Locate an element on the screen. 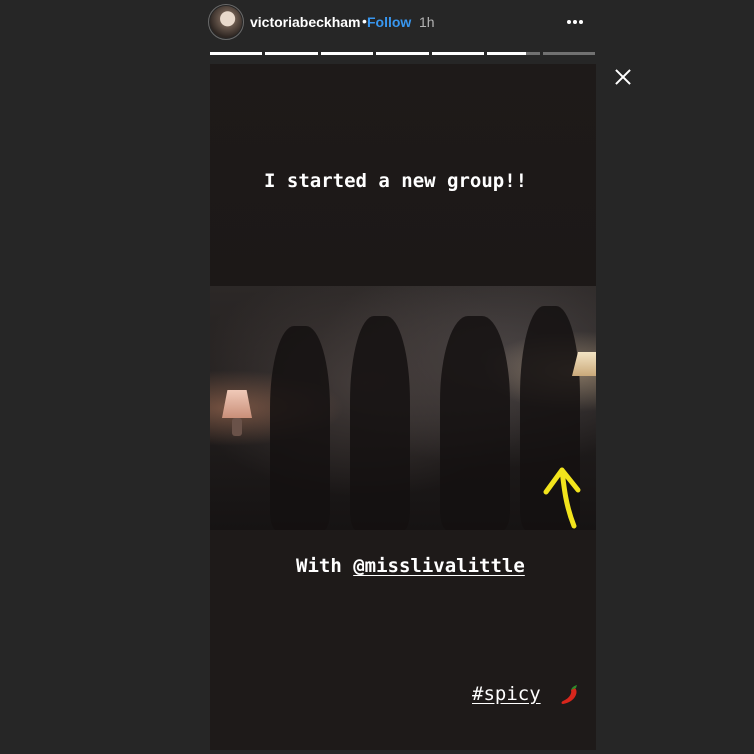 Image resolution: width=754 pixels, height=754 pixels. story-caption-with: With @misslivalittle is located at coordinates (410, 566).